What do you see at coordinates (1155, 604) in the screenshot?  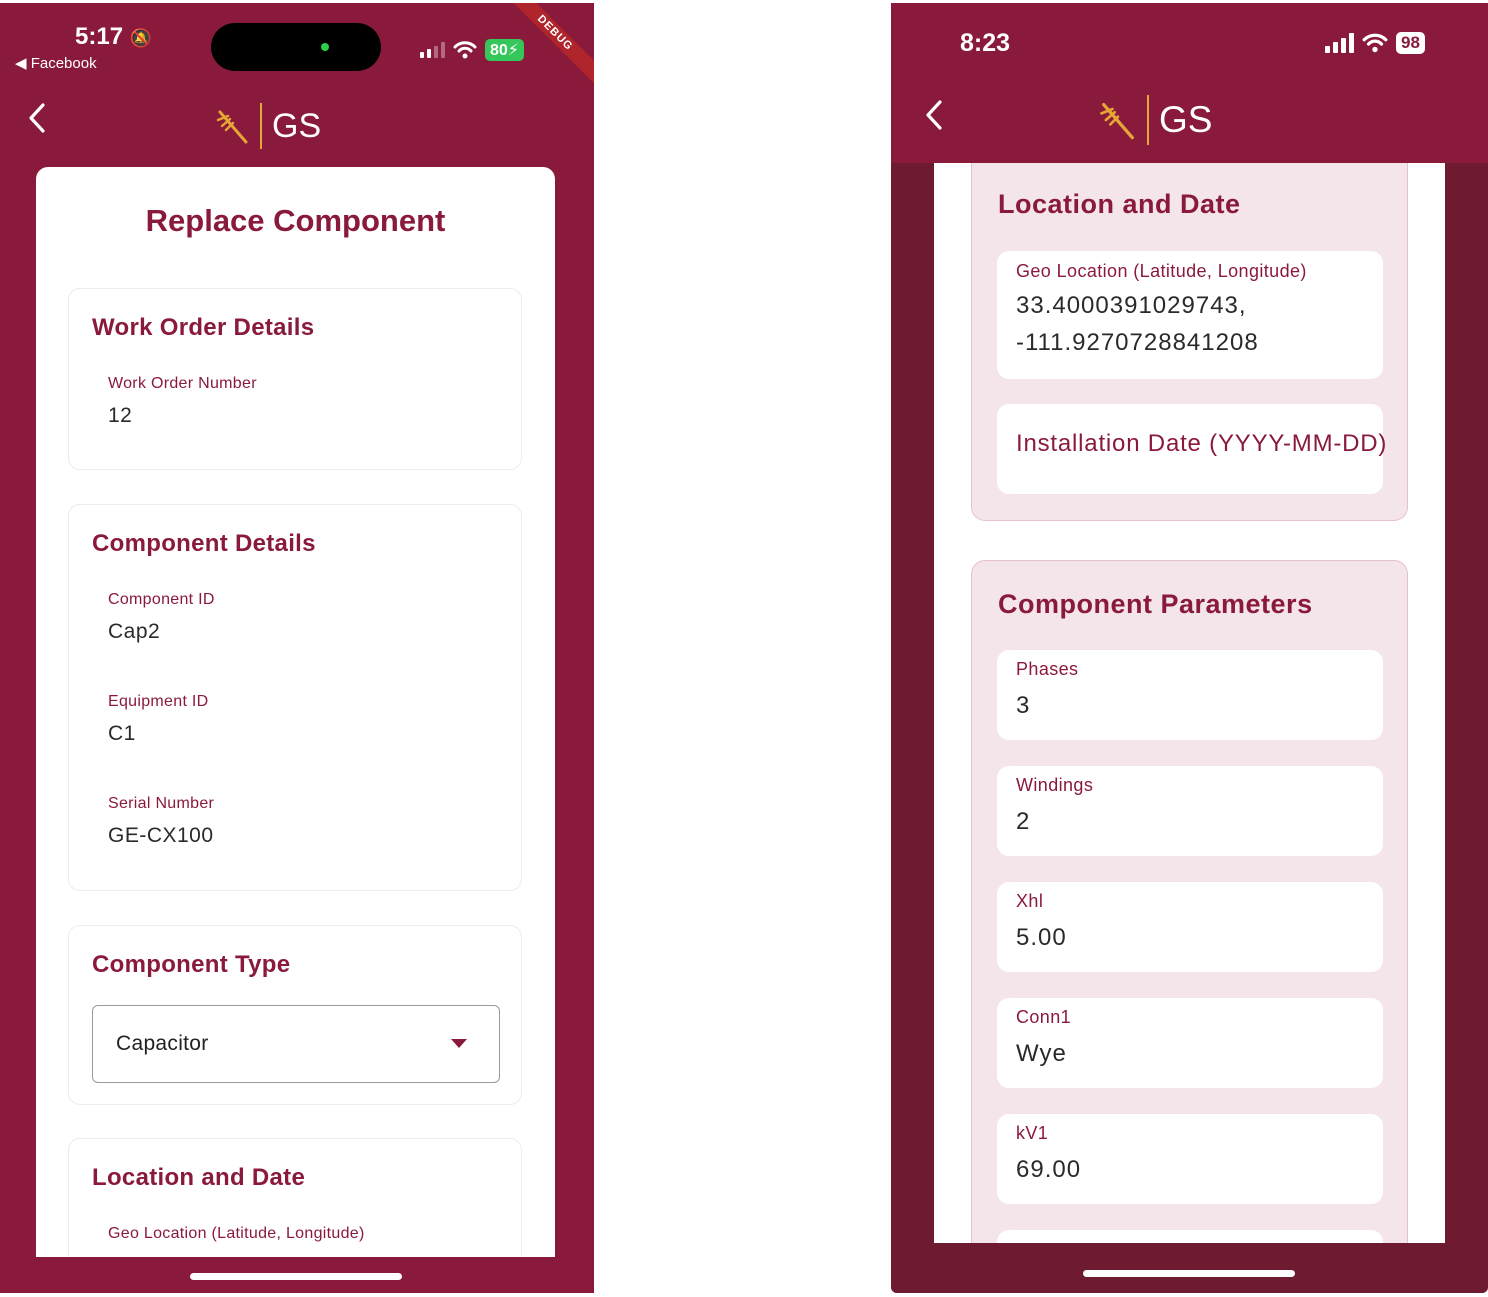 I see `section-title: Component Parameters` at bounding box center [1155, 604].